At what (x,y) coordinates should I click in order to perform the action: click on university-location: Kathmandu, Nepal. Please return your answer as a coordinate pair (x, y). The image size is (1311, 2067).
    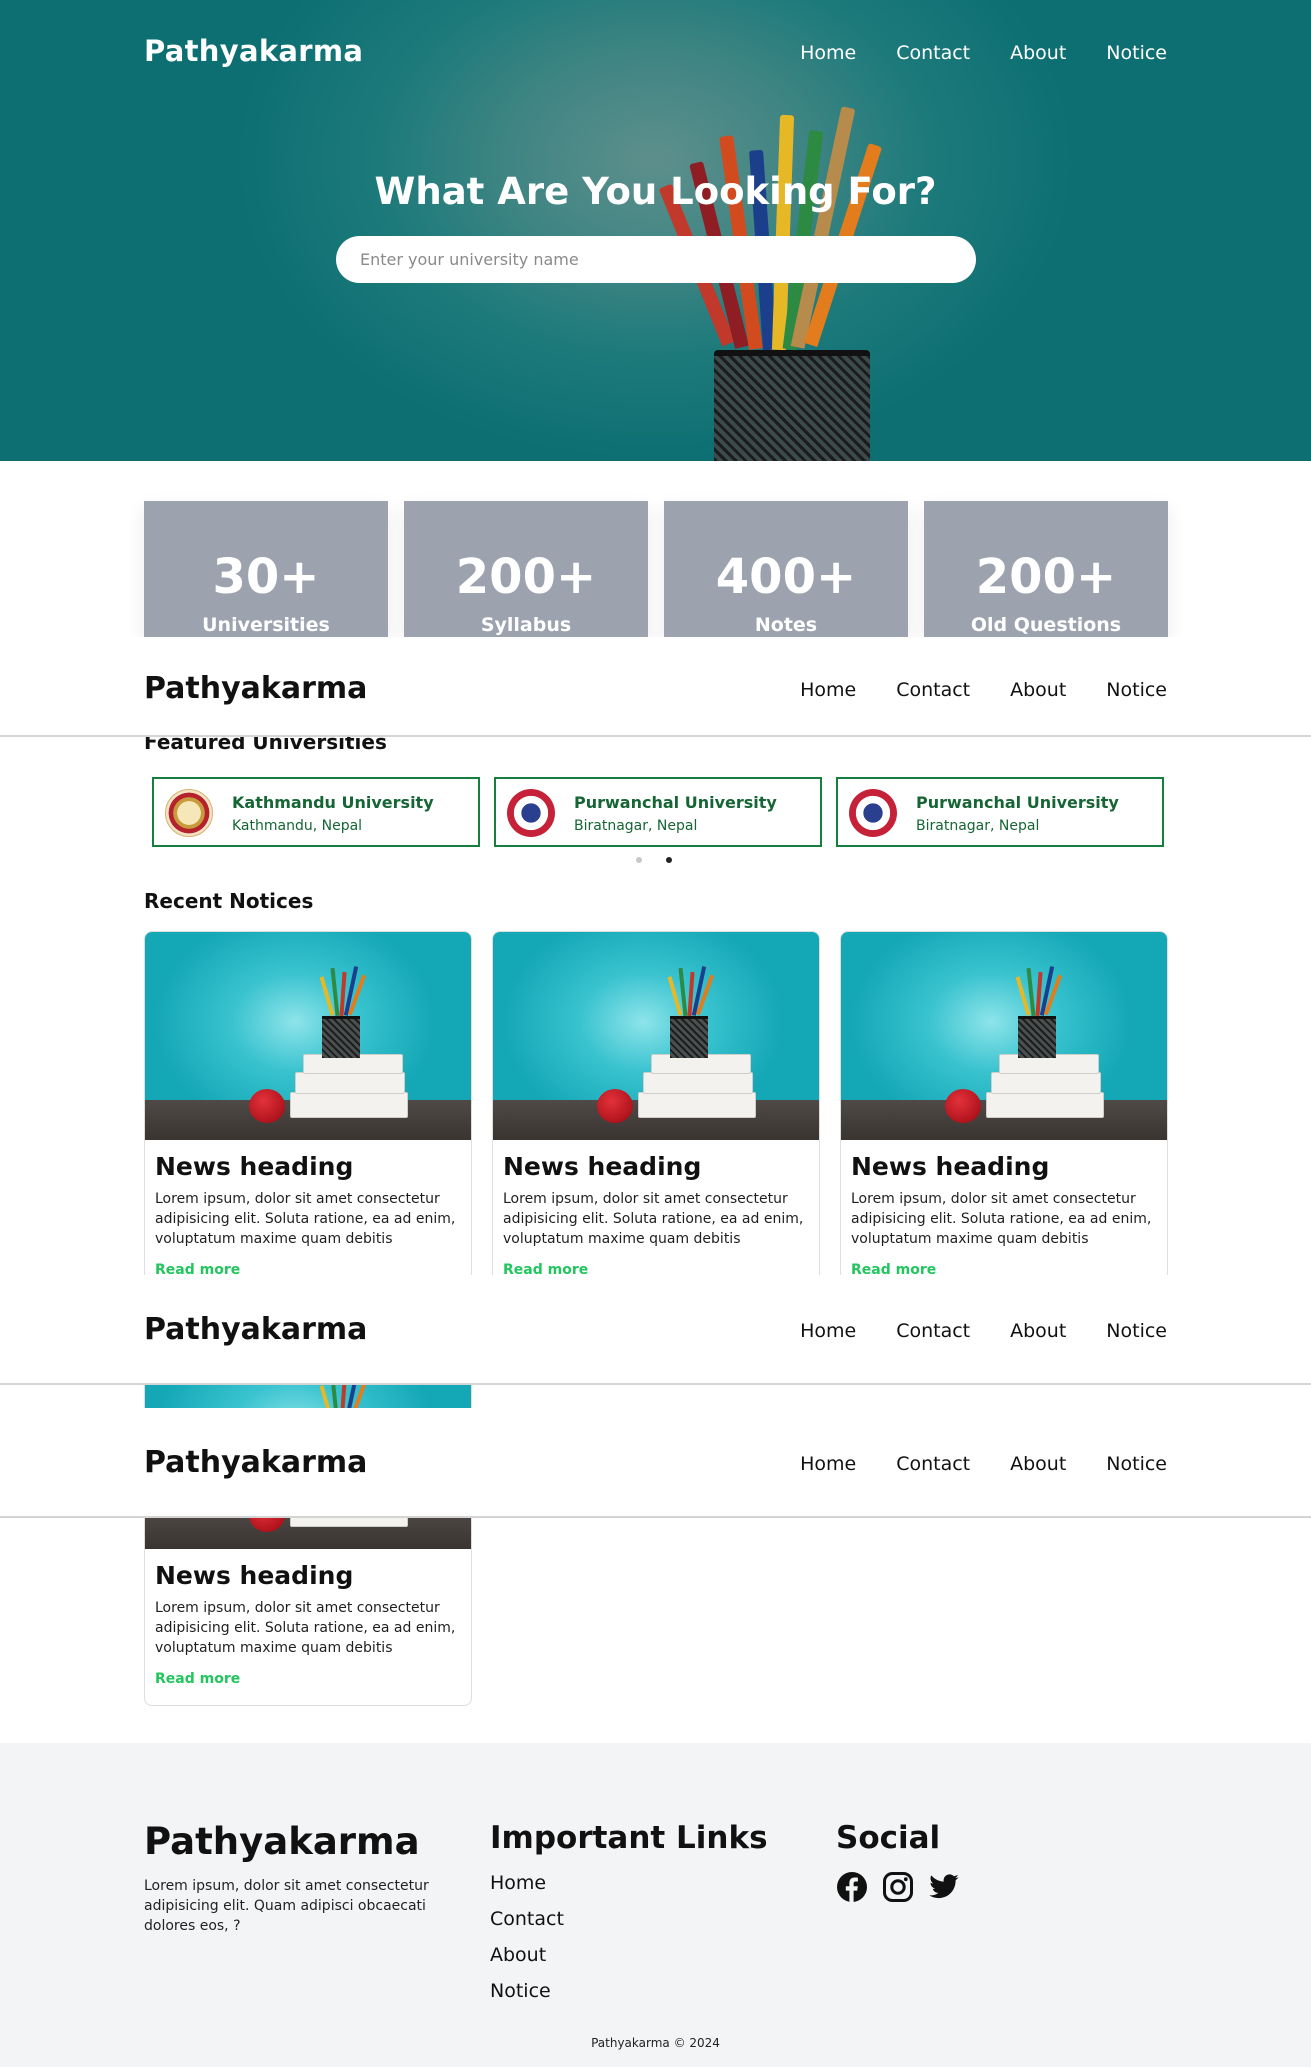
    Looking at the image, I should click on (297, 826).